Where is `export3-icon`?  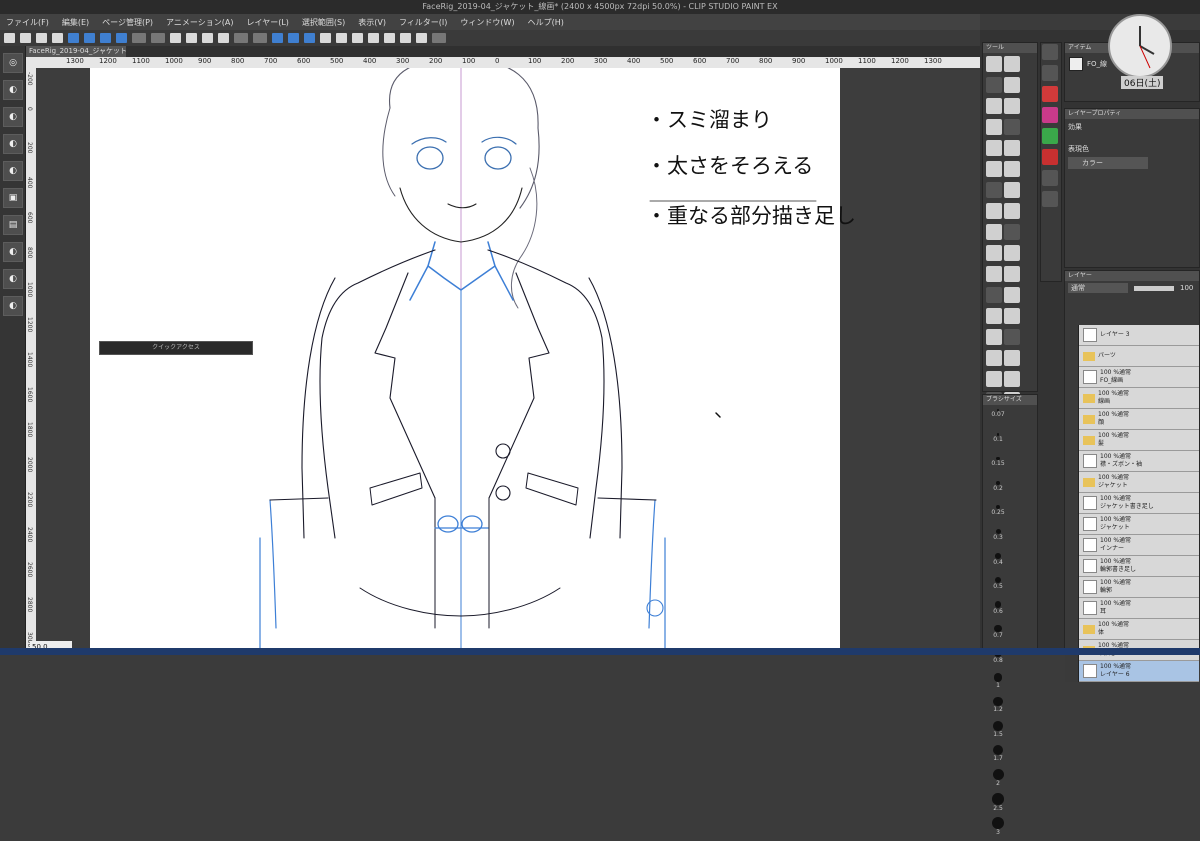
export3-icon is located at coordinates (105, 38).